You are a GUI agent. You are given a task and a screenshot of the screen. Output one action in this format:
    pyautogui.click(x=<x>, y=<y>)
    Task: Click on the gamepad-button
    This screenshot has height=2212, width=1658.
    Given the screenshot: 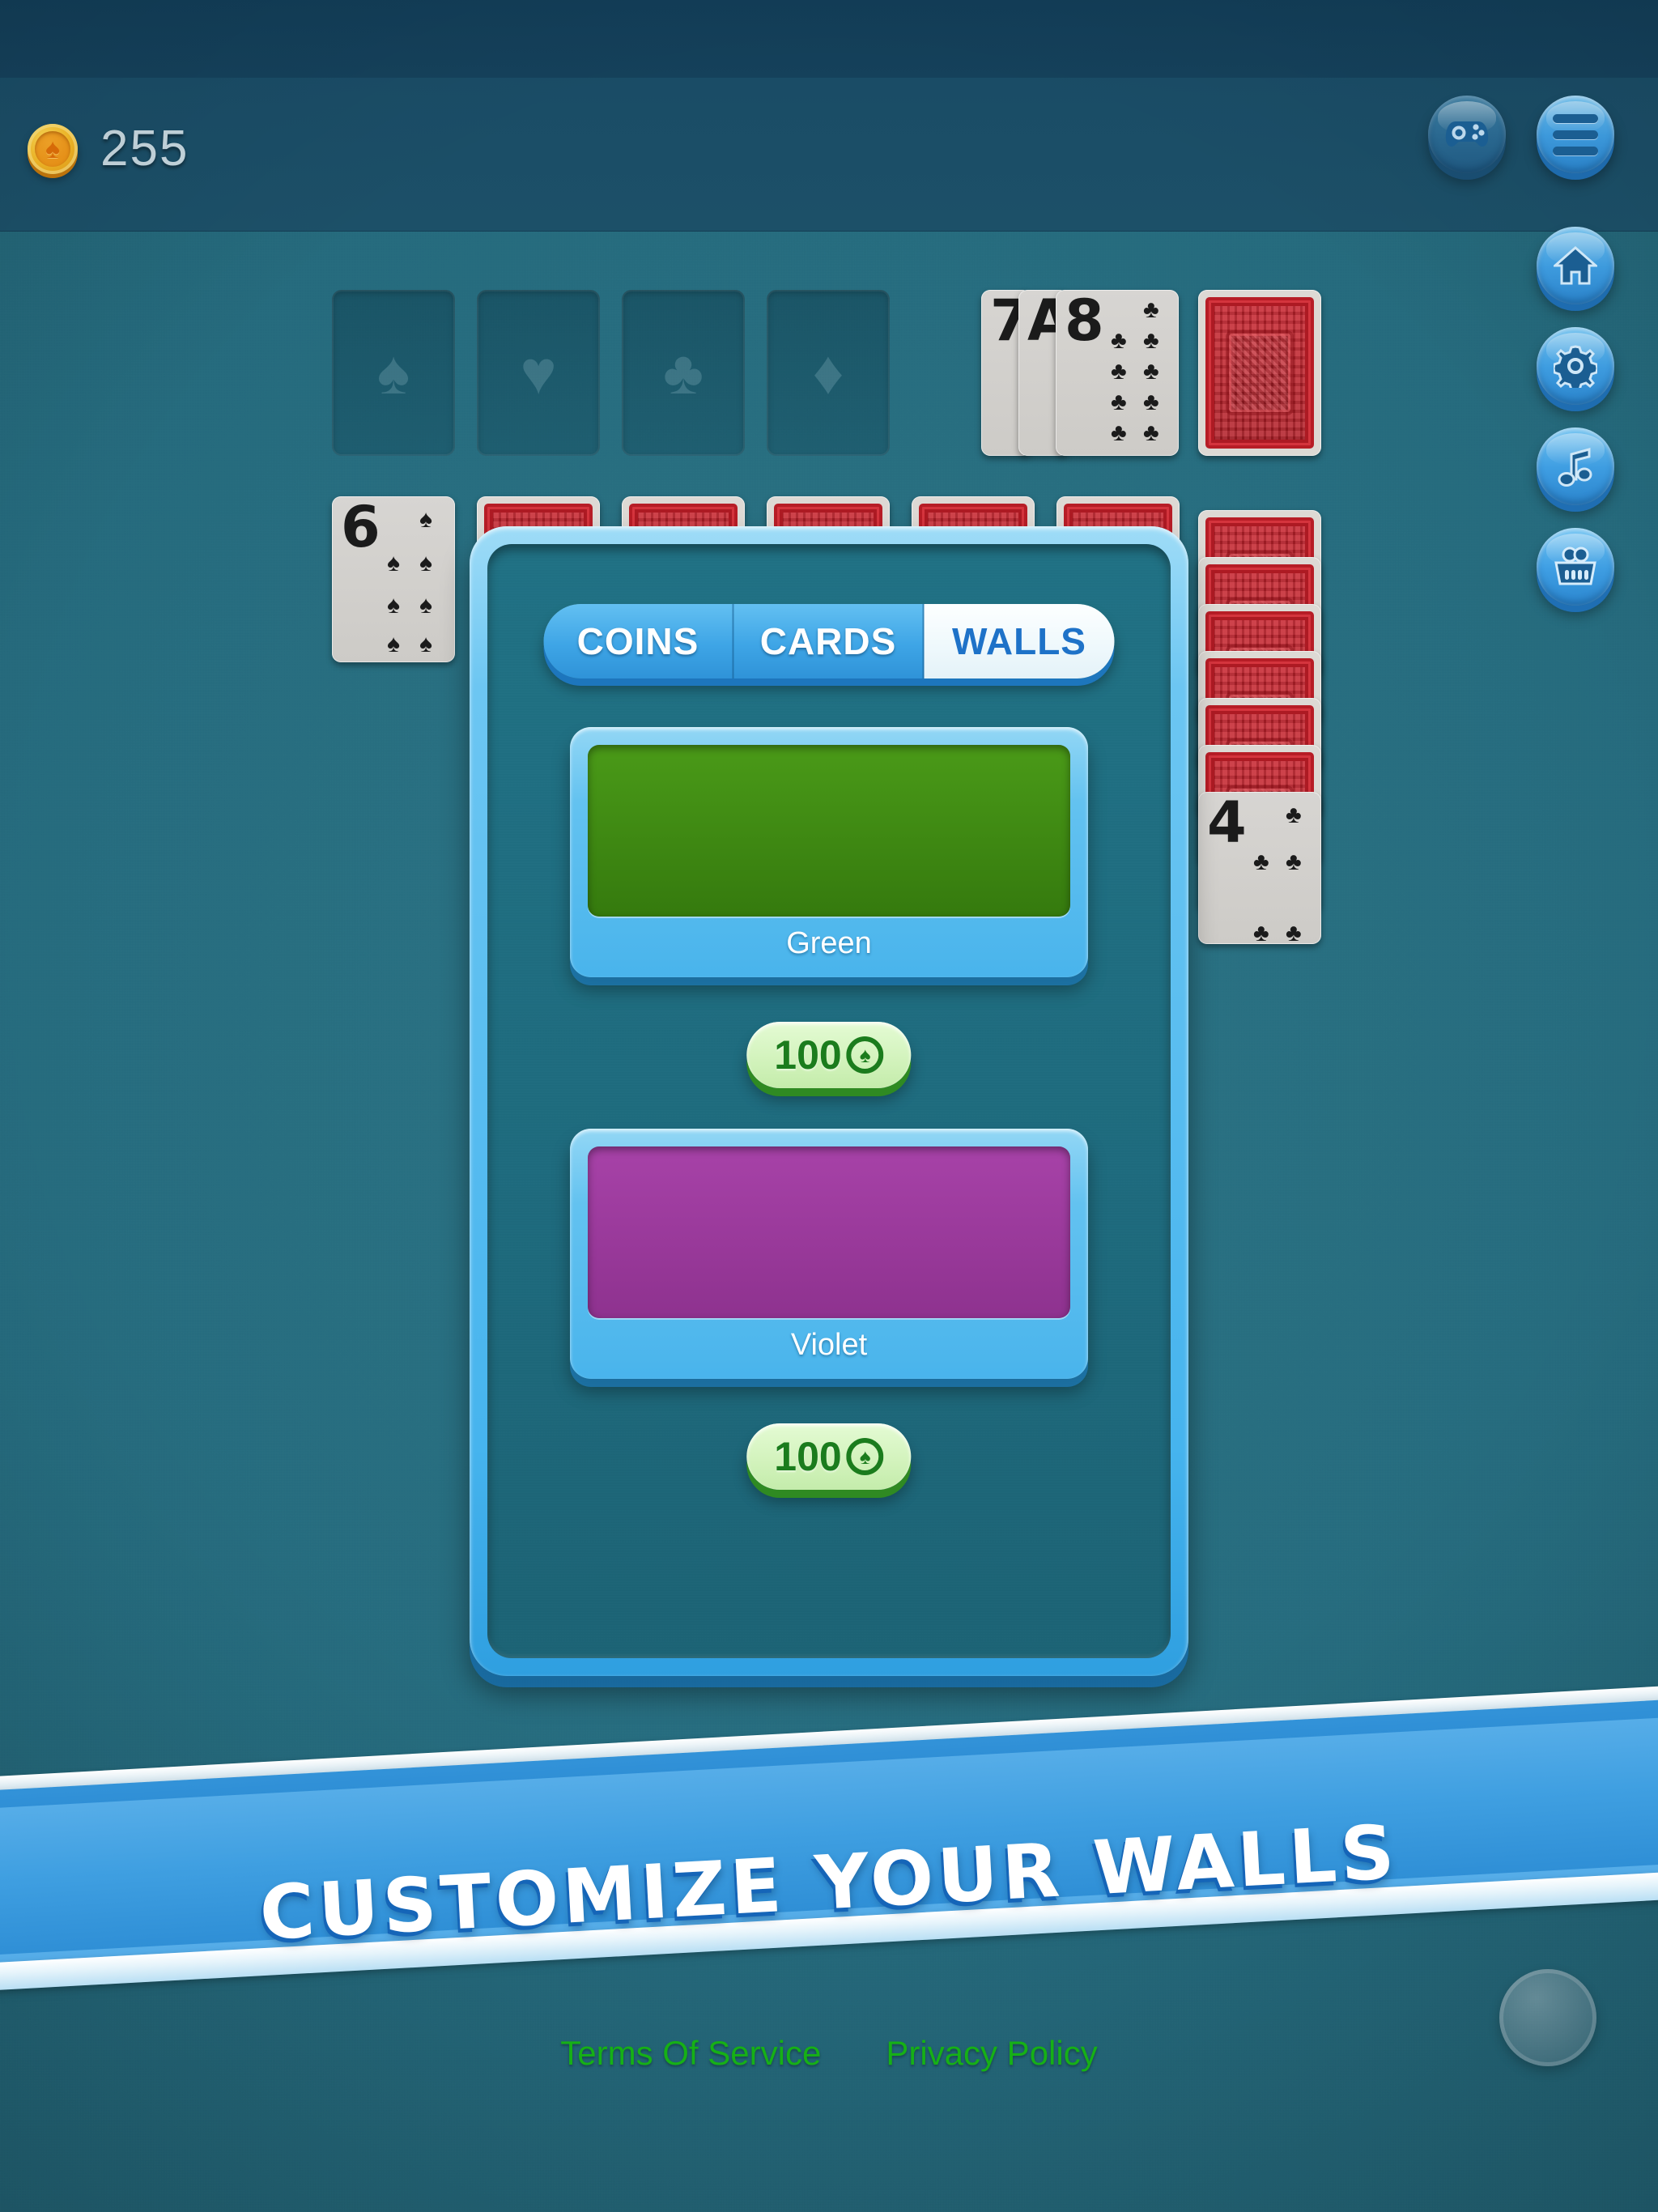 What is the action you would take?
    pyautogui.click(x=1467, y=135)
    